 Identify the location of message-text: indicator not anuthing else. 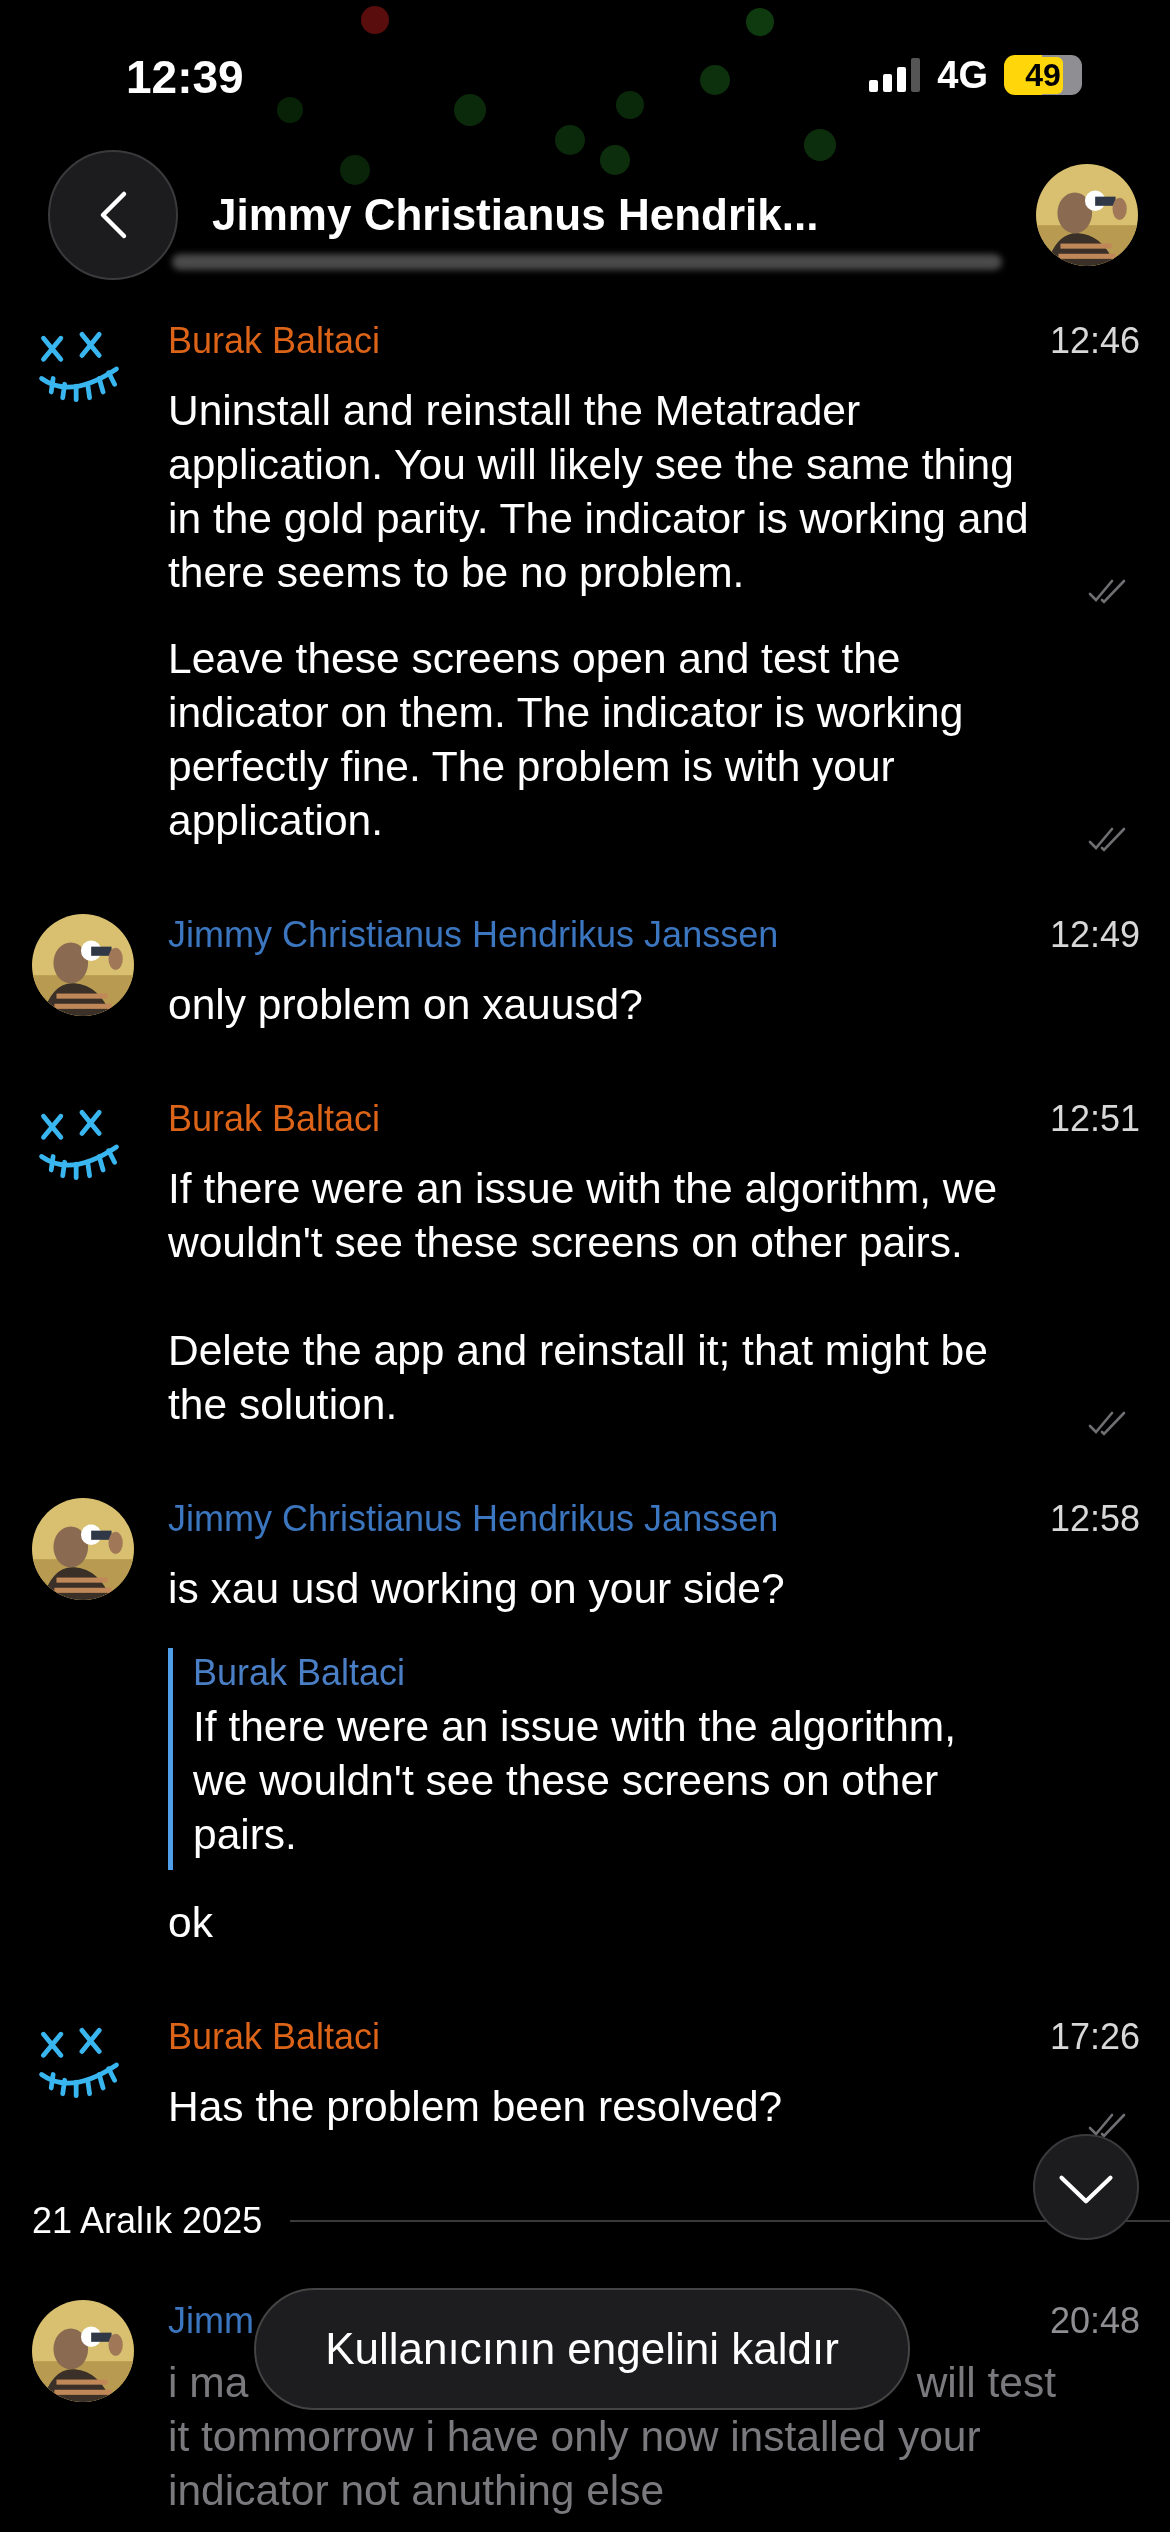
(416, 2491).